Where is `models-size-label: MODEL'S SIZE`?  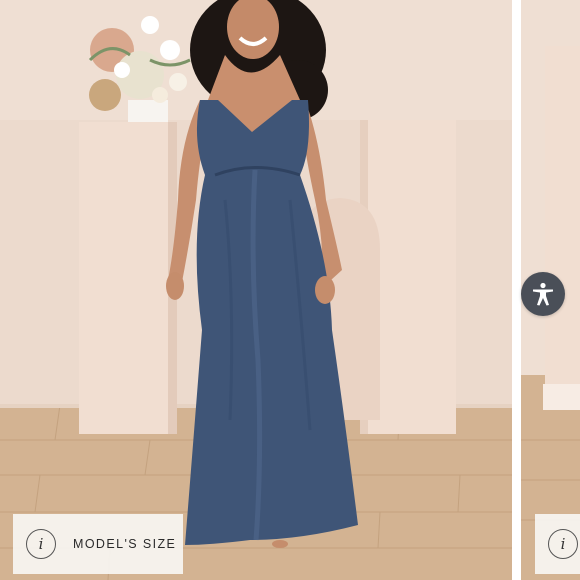
models-size-label: MODEL'S SIZE is located at coordinates (125, 544).